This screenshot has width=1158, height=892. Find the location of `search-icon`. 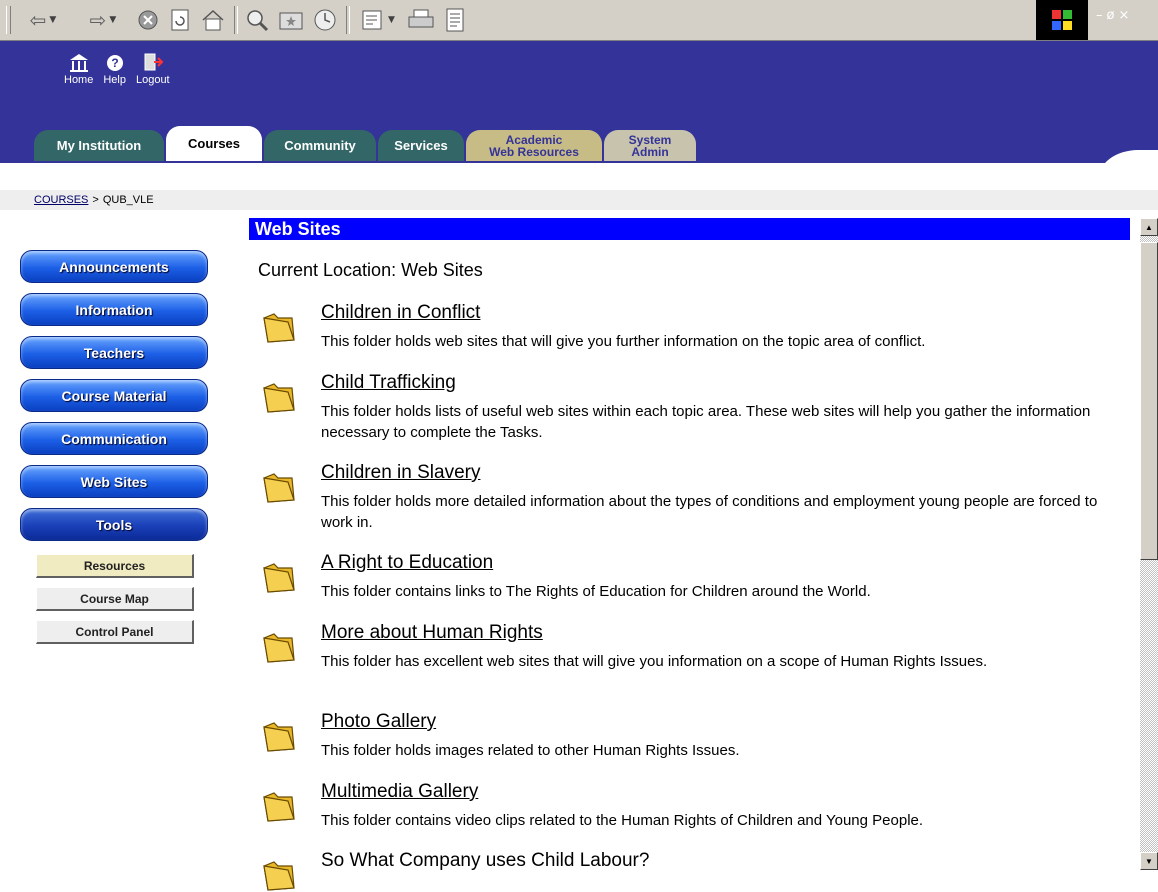

search-icon is located at coordinates (258, 21).